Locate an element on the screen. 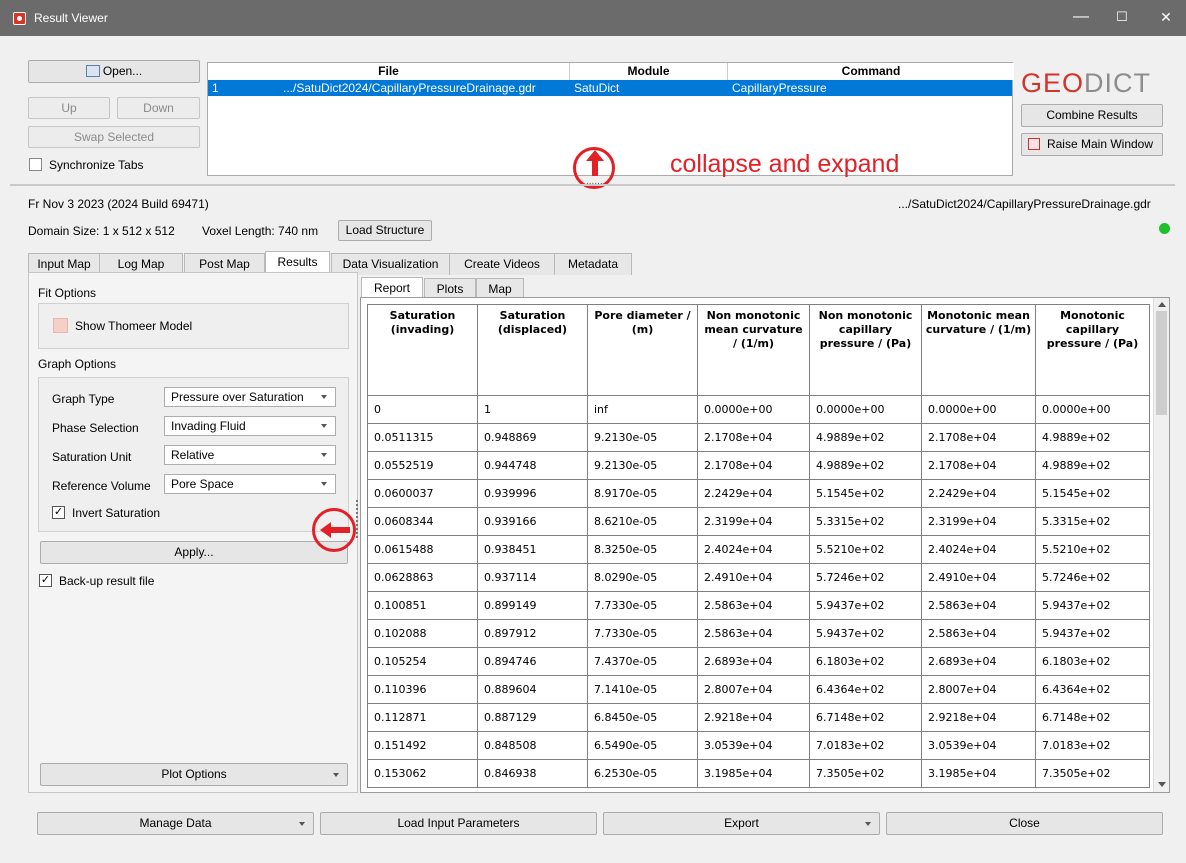  table-cell: inf is located at coordinates (642, 409).